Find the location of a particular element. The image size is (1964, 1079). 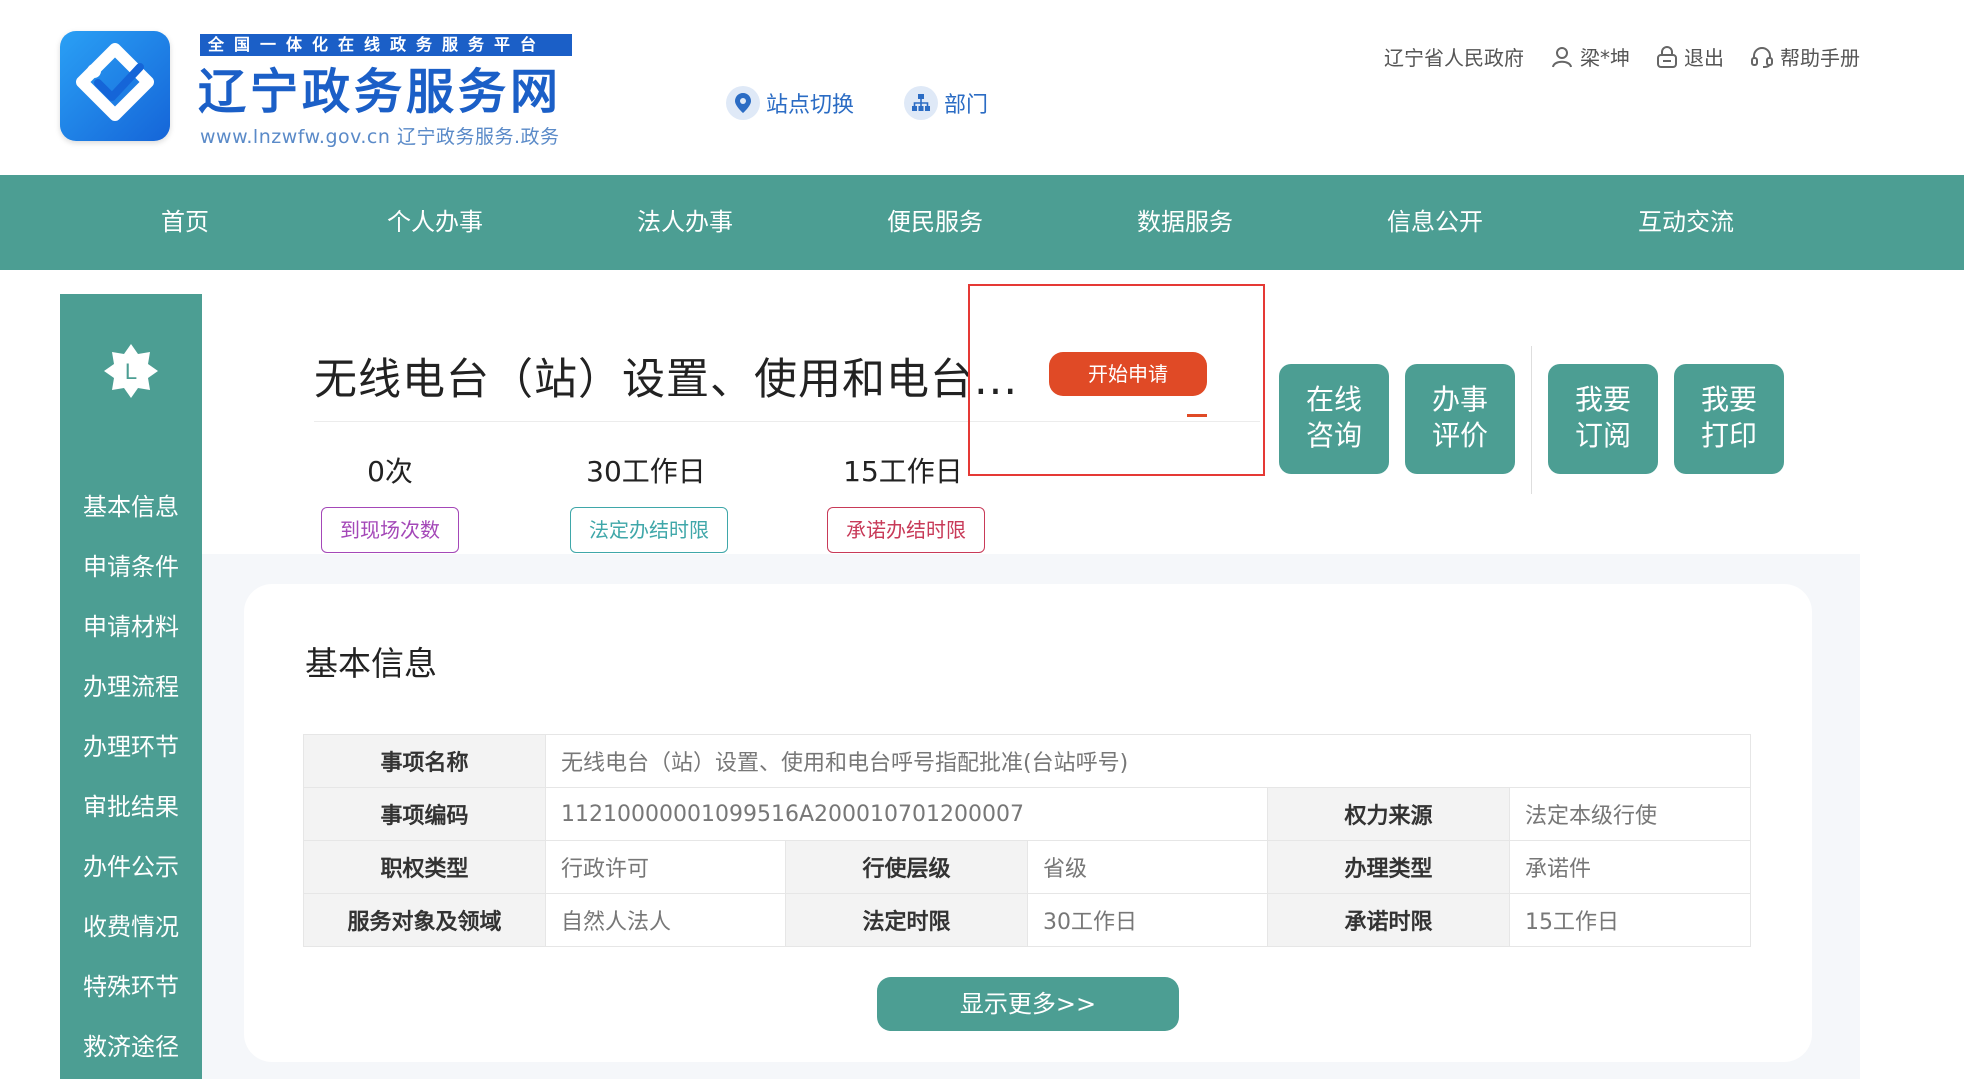

subscribe-line2: 订阅 is located at coordinates (1602, 435).